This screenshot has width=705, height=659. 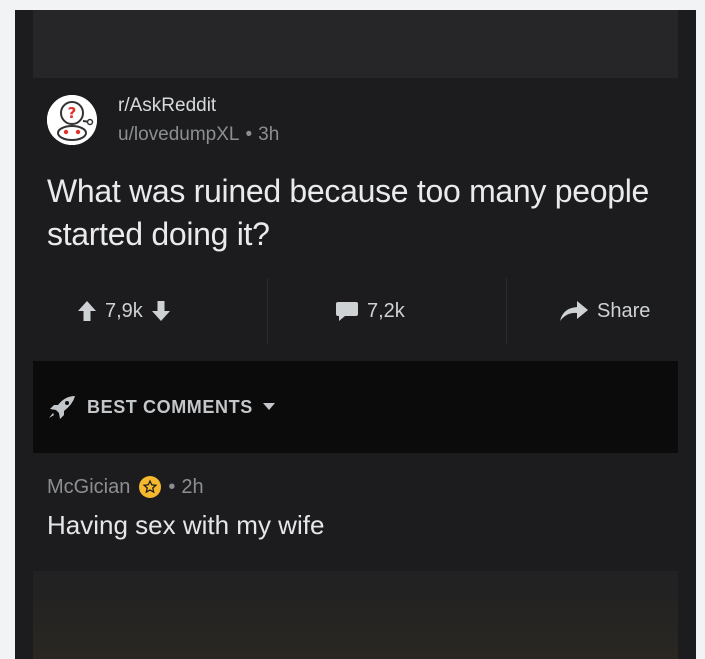 What do you see at coordinates (185, 525) in the screenshot?
I see `comment-body: Having sex with my wife` at bounding box center [185, 525].